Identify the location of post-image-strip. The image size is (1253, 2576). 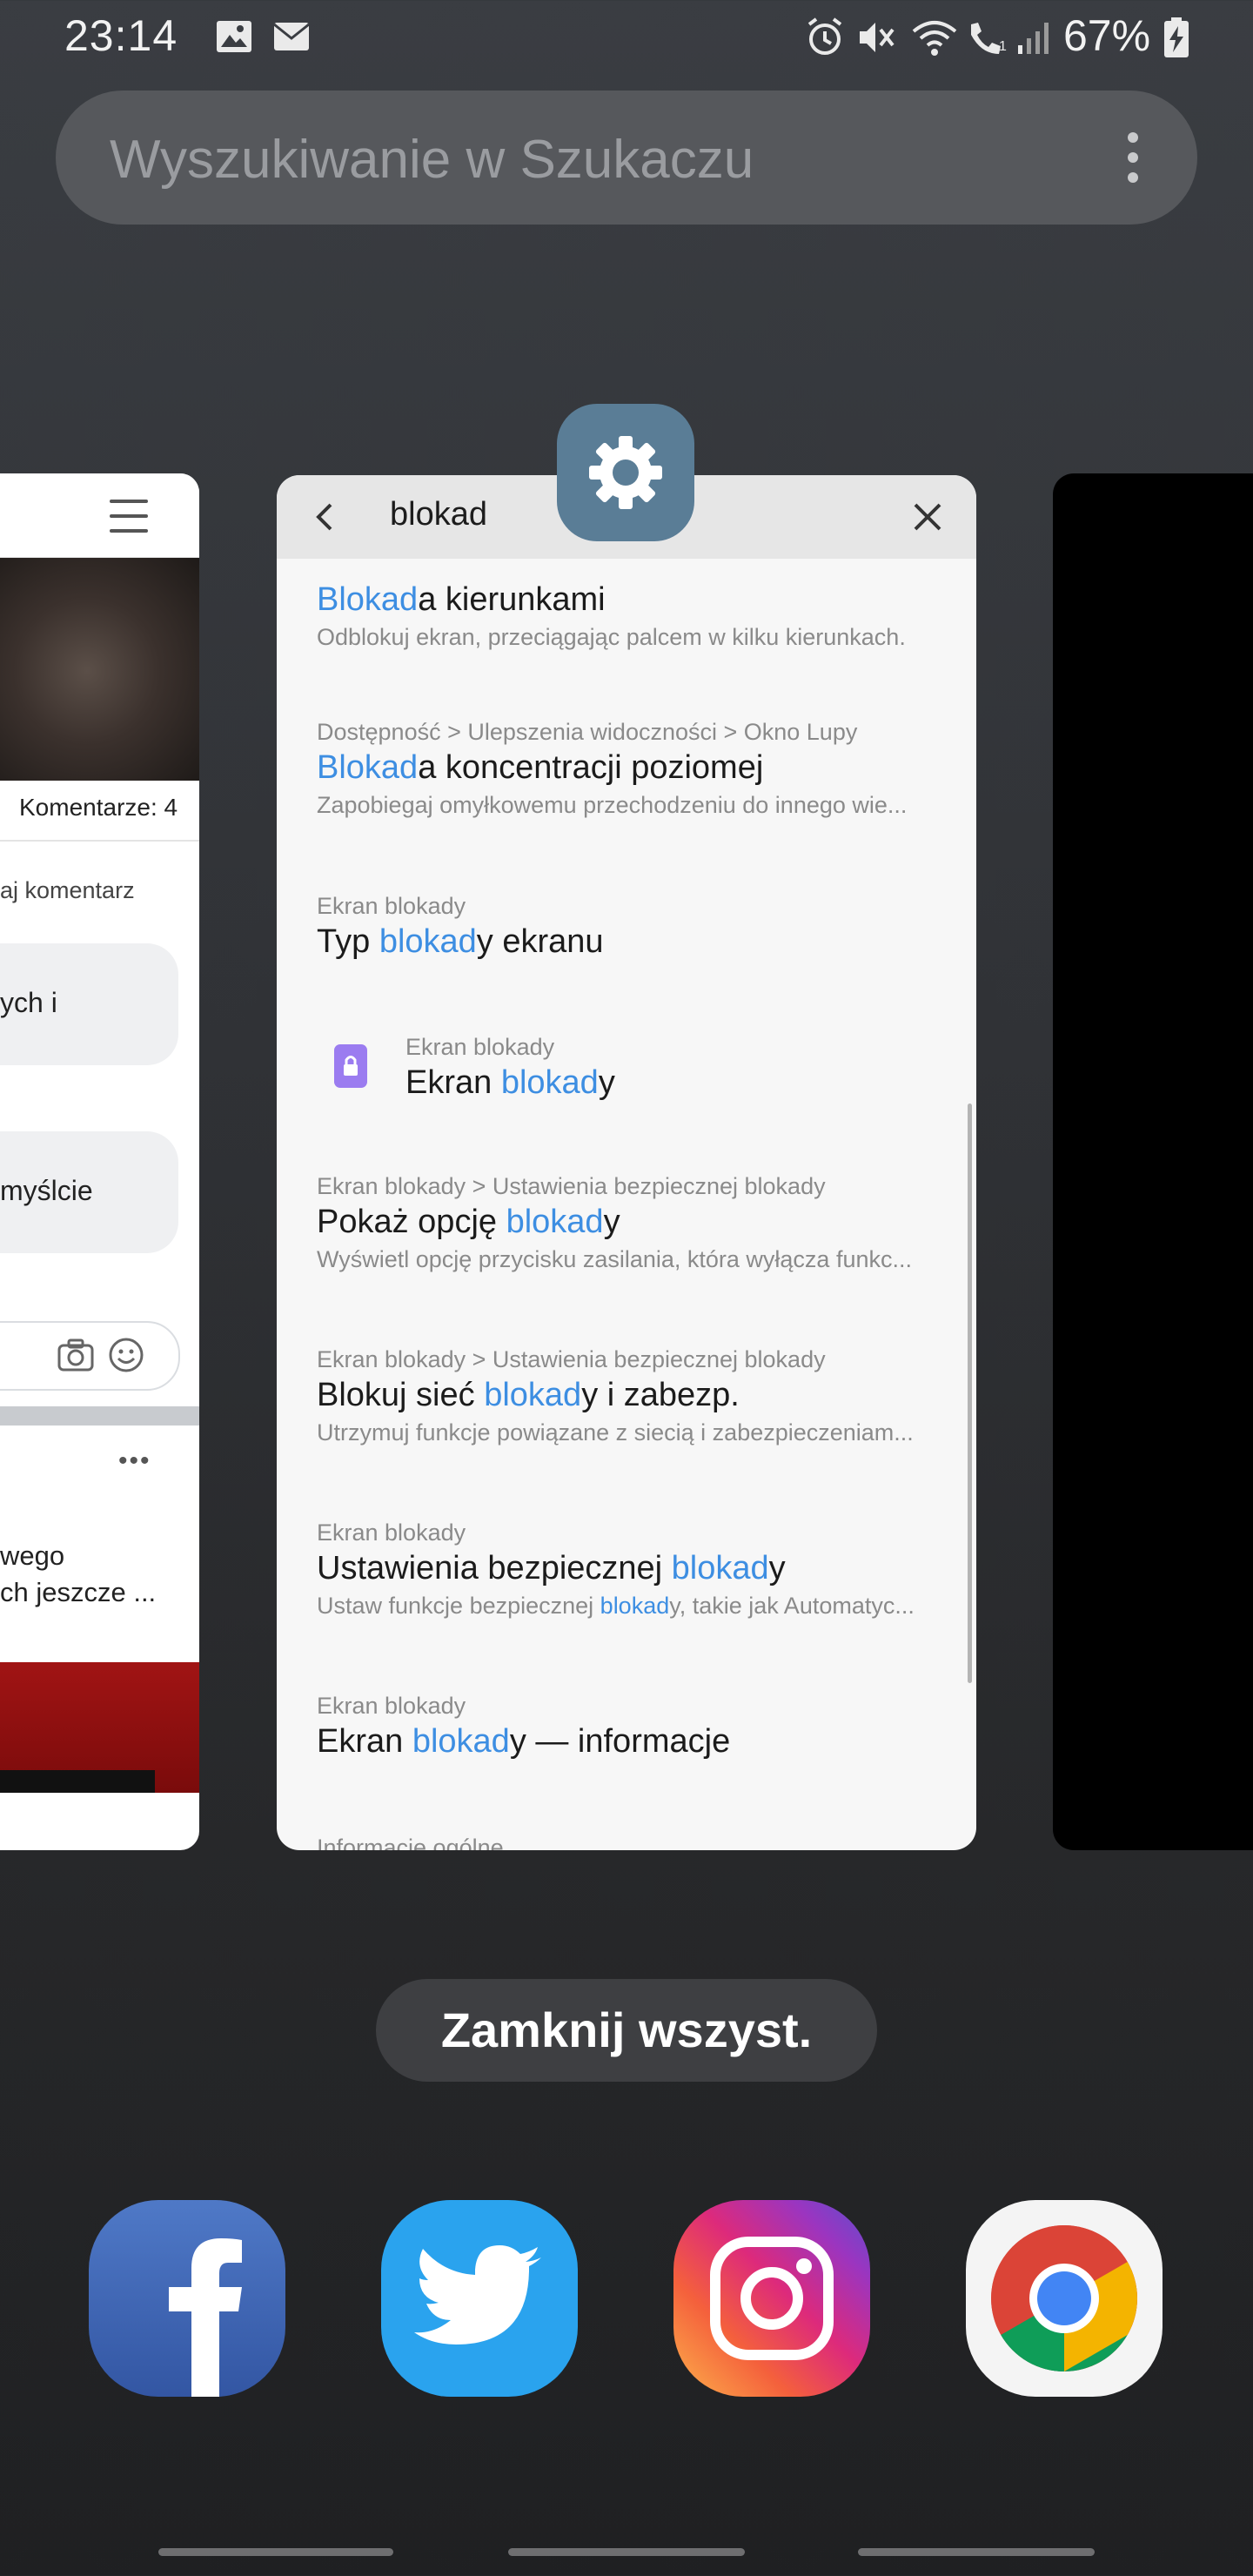
(77, 1781).